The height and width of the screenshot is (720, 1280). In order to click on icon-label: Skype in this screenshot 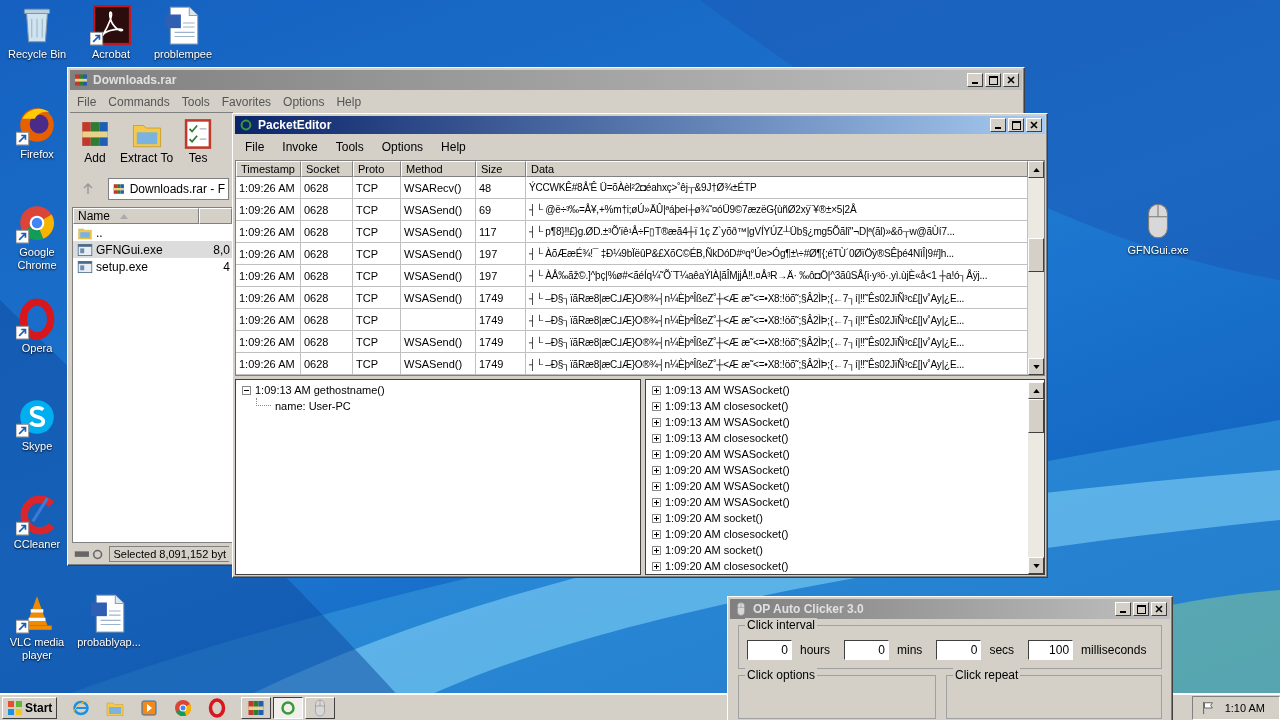, I will do `click(37, 446)`.